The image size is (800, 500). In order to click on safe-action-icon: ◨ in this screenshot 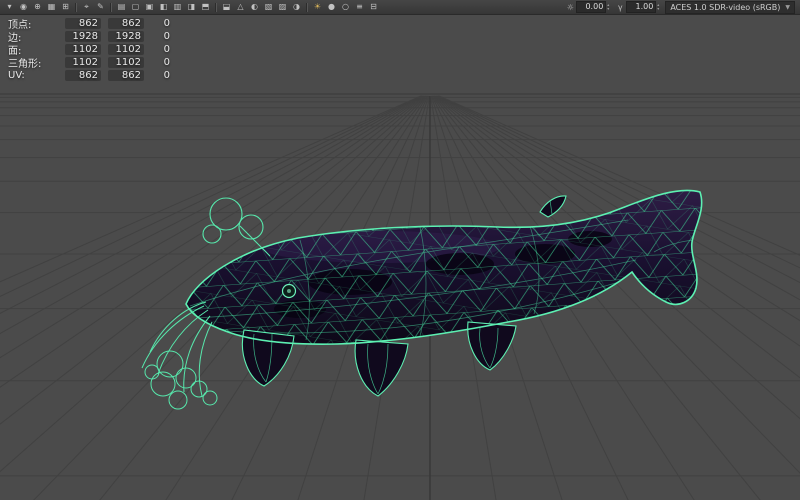, I will do `click(191, 7)`.